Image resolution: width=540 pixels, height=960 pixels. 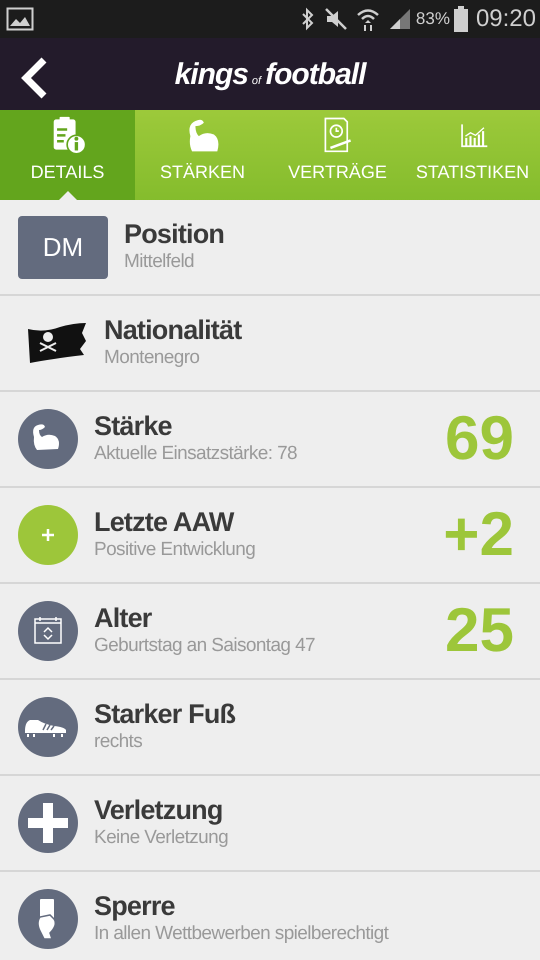 What do you see at coordinates (160, 262) in the screenshot?
I see `row-subtitle: Mittelfeld` at bounding box center [160, 262].